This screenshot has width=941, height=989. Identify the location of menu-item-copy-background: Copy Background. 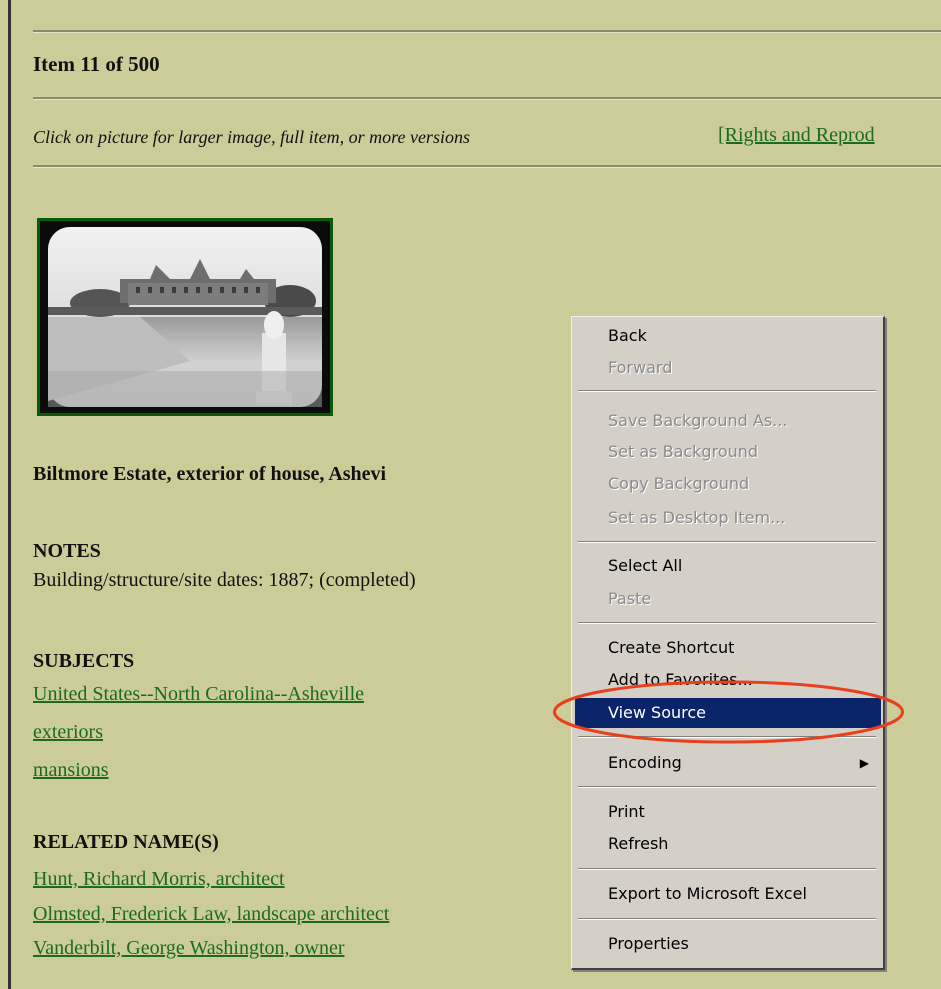
(728, 484).